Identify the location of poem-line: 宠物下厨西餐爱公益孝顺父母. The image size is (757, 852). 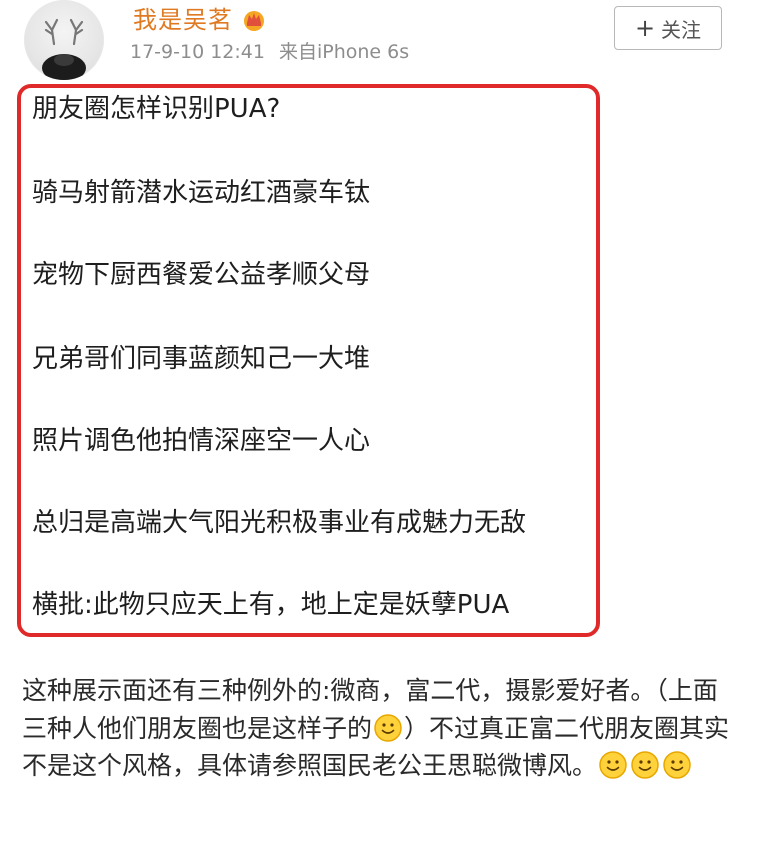
(201, 275).